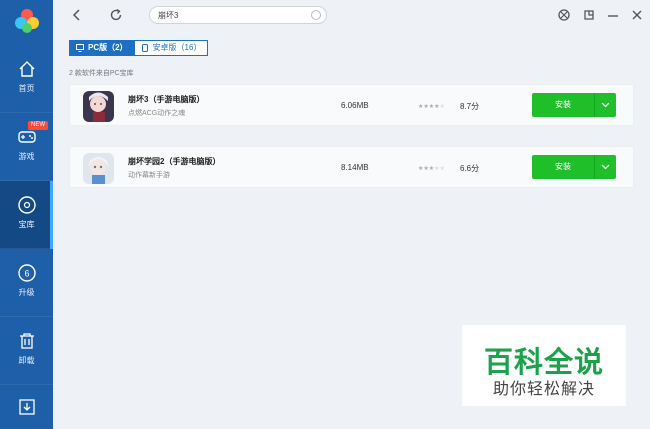  I want to click on refresh-icon, so click(116, 15).